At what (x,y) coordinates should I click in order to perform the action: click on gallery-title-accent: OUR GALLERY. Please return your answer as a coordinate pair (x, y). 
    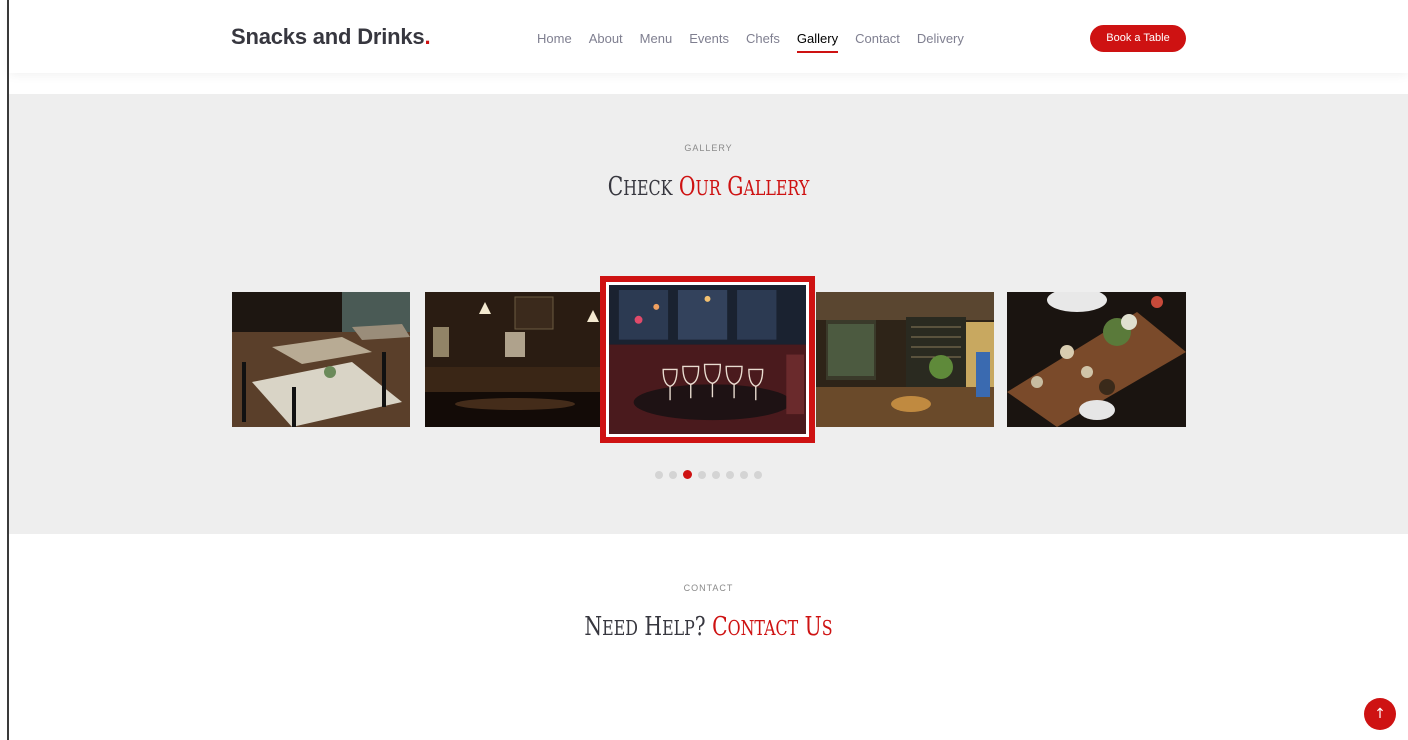
    Looking at the image, I should click on (744, 187).